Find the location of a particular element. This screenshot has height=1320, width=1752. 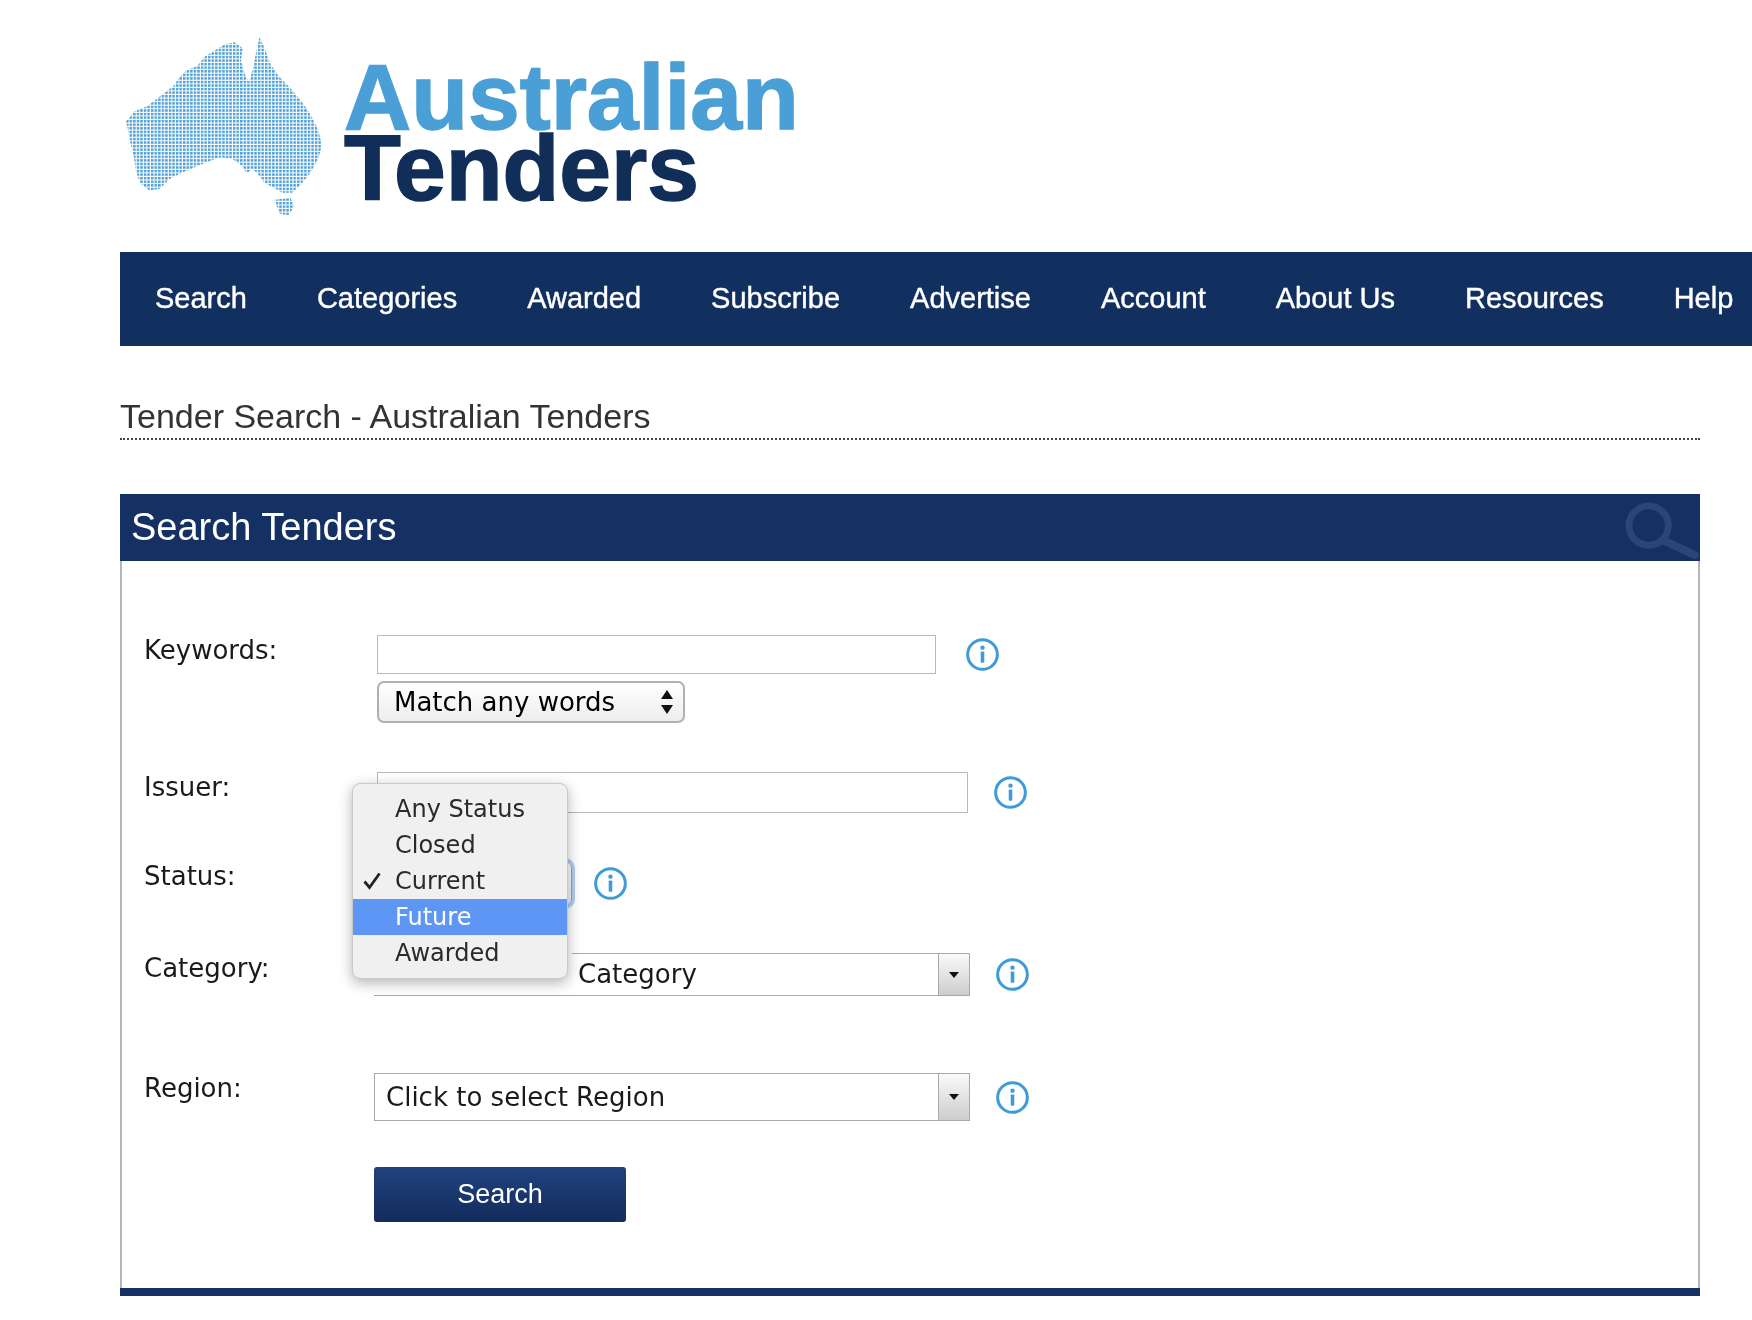

field-label: Status: is located at coordinates (190, 876).